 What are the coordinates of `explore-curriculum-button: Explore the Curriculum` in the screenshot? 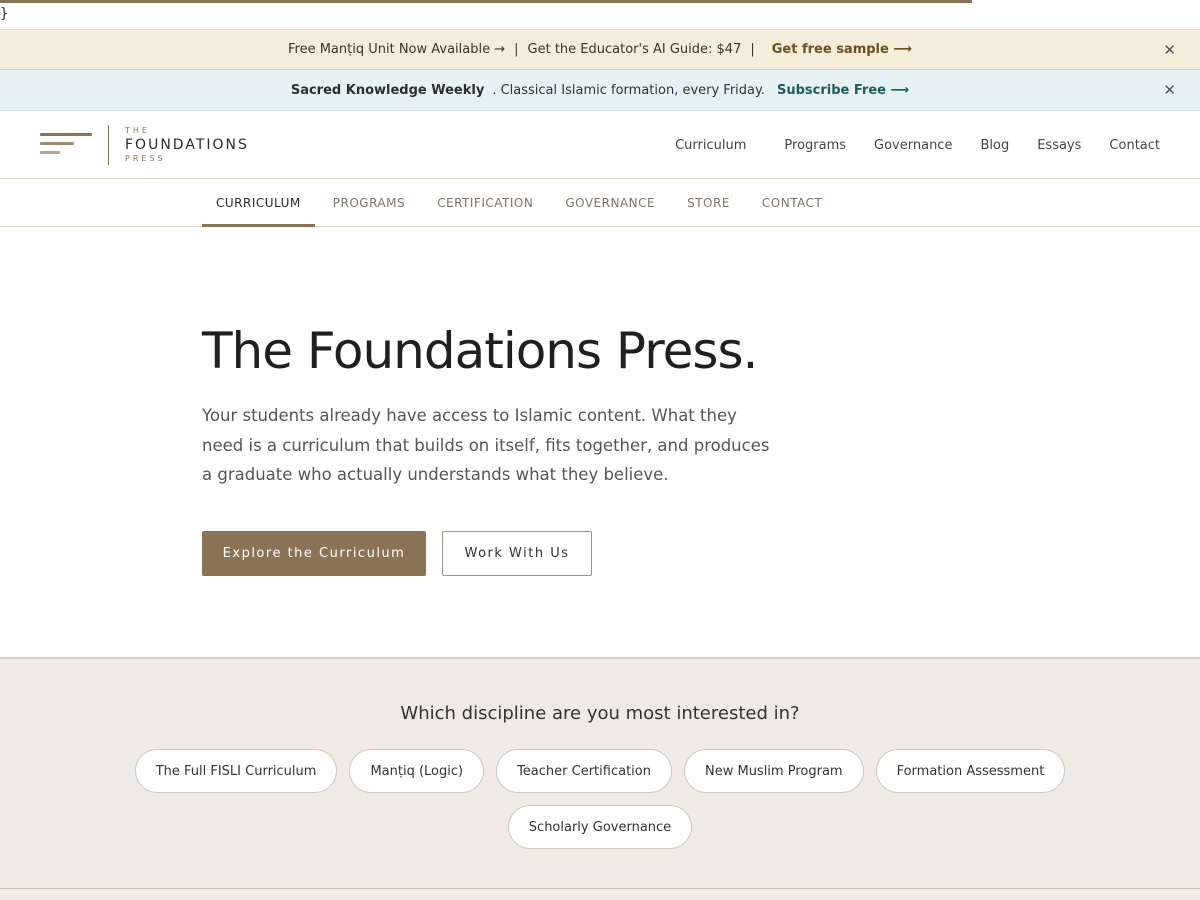 It's located at (314, 553).